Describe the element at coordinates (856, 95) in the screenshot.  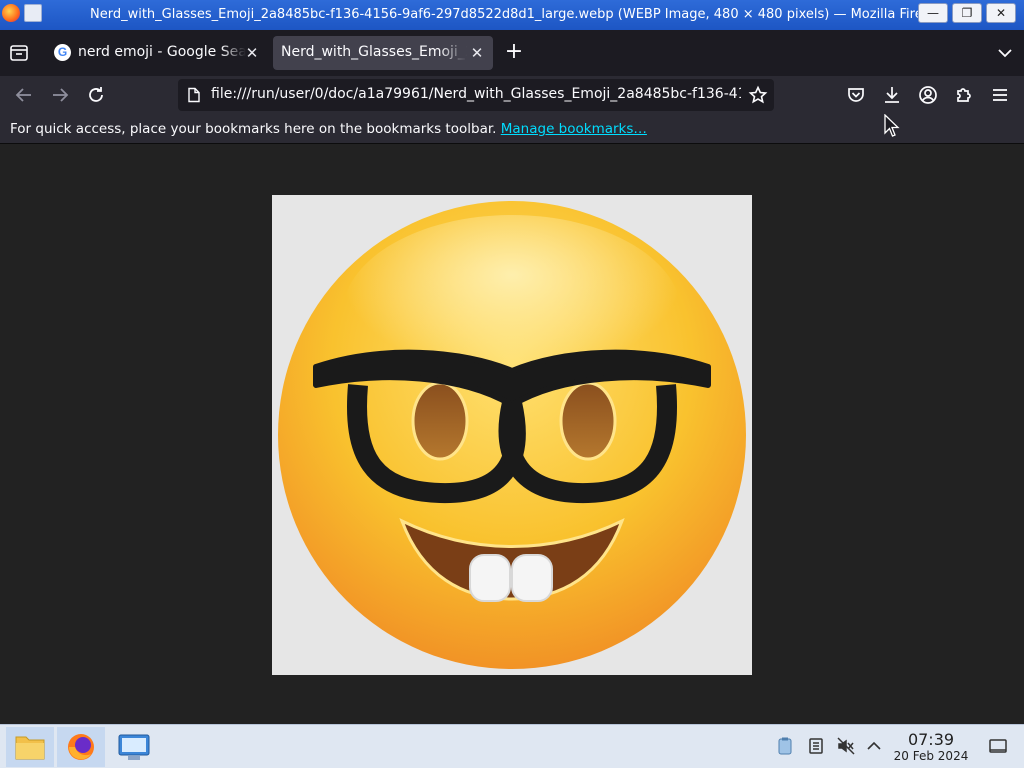
I see `pocket-icon` at that location.